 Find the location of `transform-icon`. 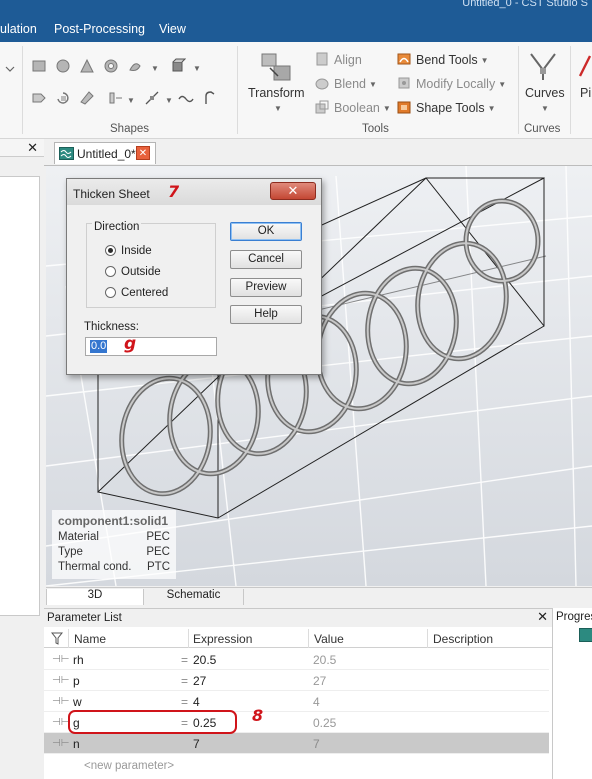

transform-icon is located at coordinates (276, 67).